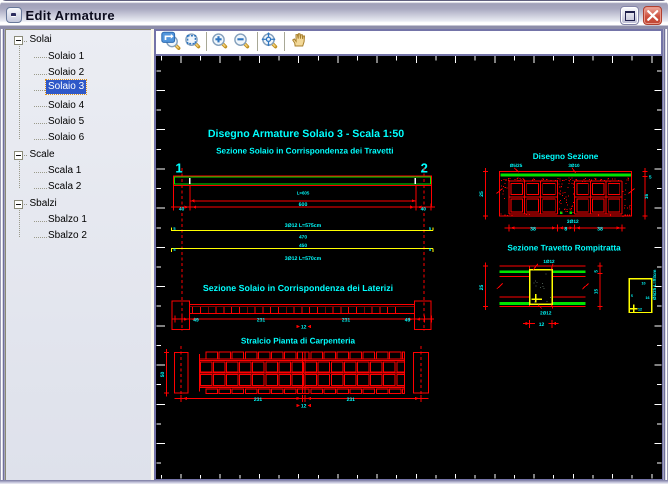 This screenshot has width=668, height=485. Describe the element at coordinates (303, 259) in the screenshot. I see `svg-text: 3Ø12 L=570cm` at that location.